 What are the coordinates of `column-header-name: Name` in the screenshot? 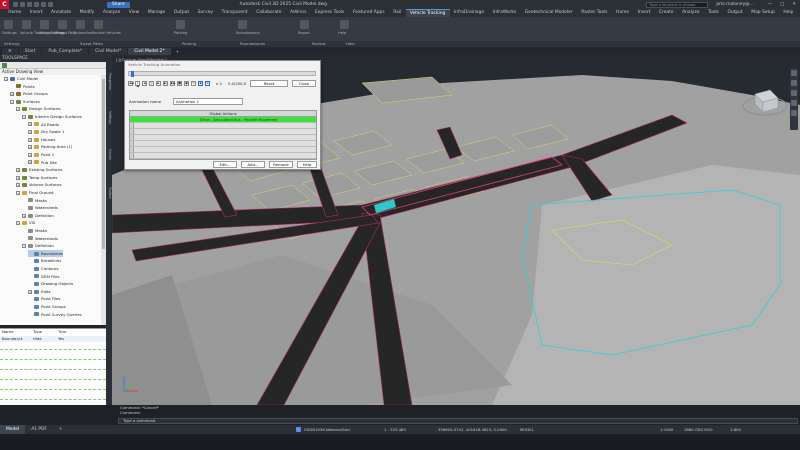 It's located at (7, 332).